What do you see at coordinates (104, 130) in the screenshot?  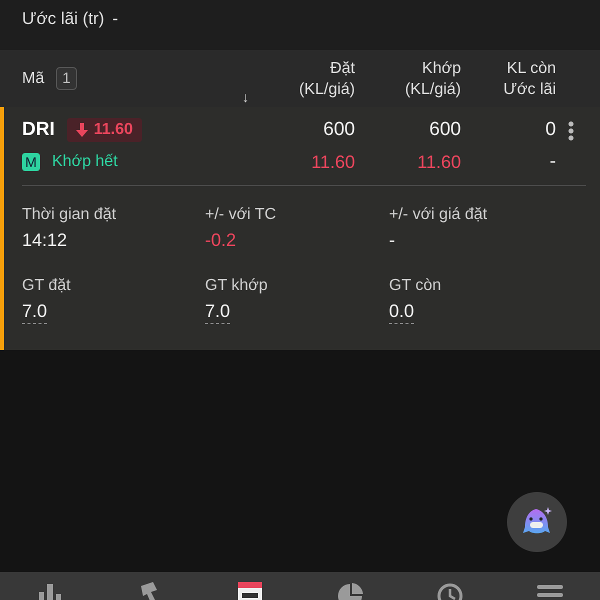 I see `price-badge: 11.60` at bounding box center [104, 130].